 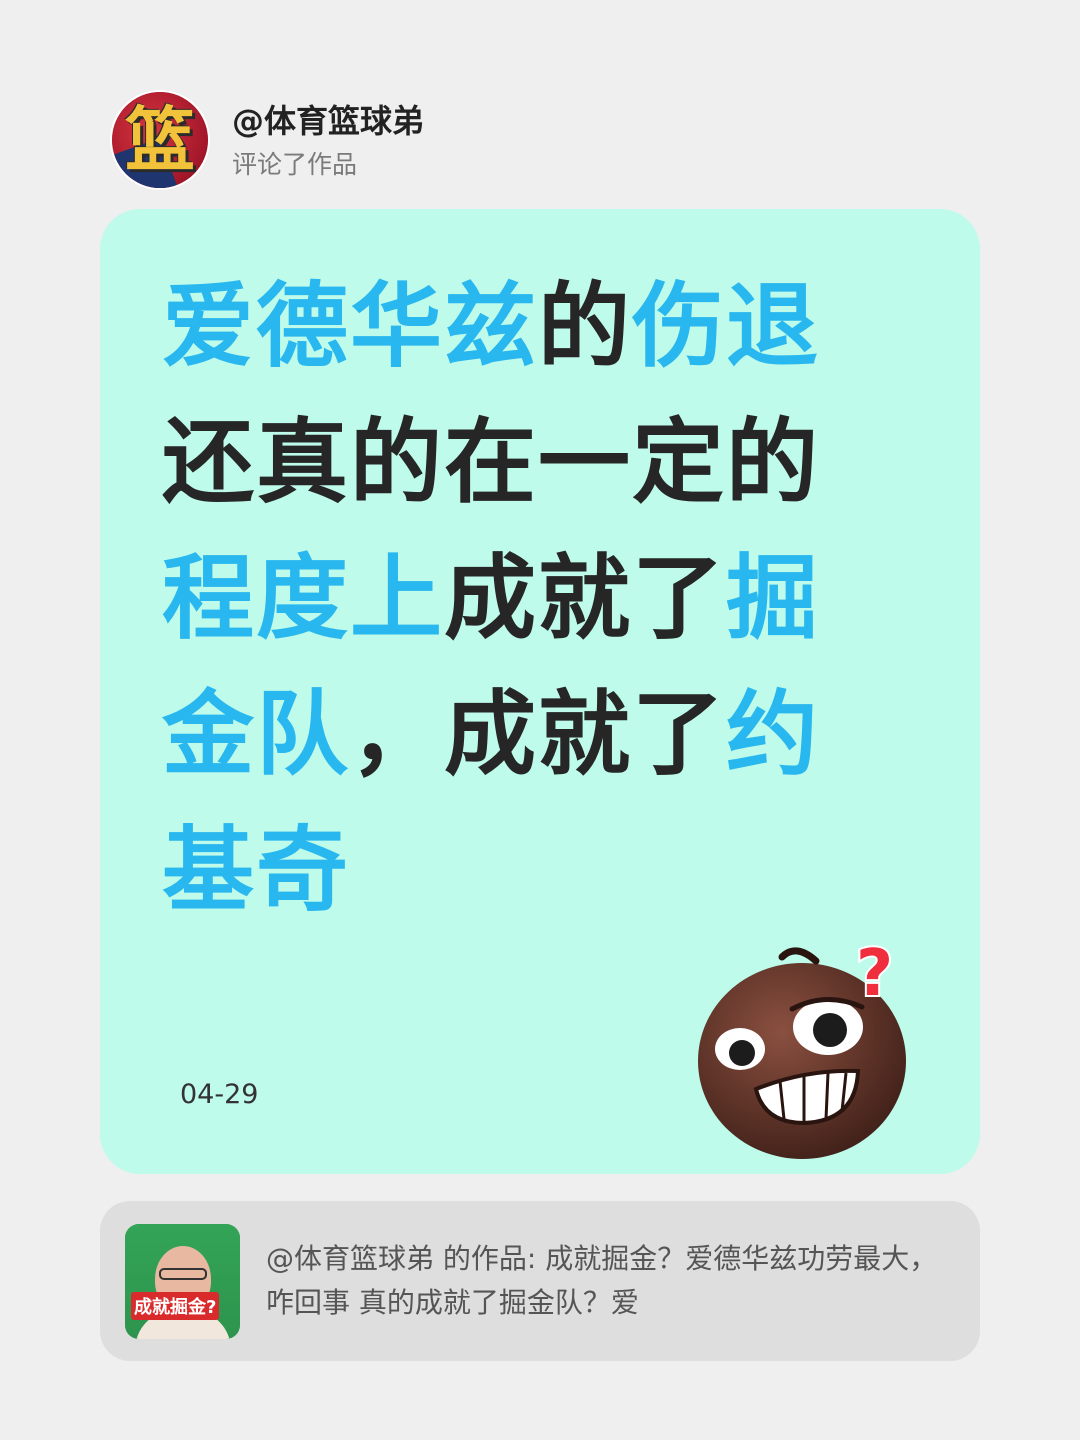 I want to click on comment-line: 基奇, so click(x=522, y=871).